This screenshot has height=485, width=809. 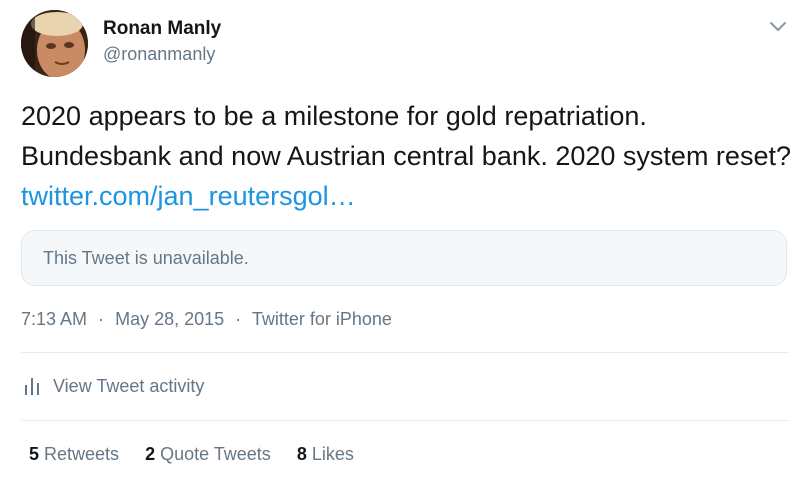 What do you see at coordinates (301, 454) in the screenshot?
I see `likes-count: 8` at bounding box center [301, 454].